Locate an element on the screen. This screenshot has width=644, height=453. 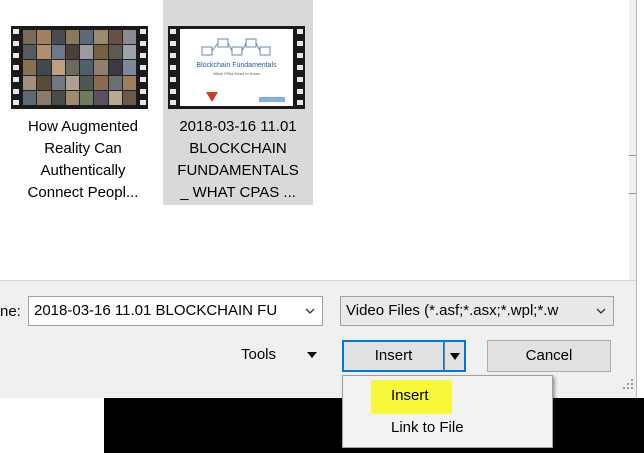
video-thumbnail is located at coordinates (79, 67).